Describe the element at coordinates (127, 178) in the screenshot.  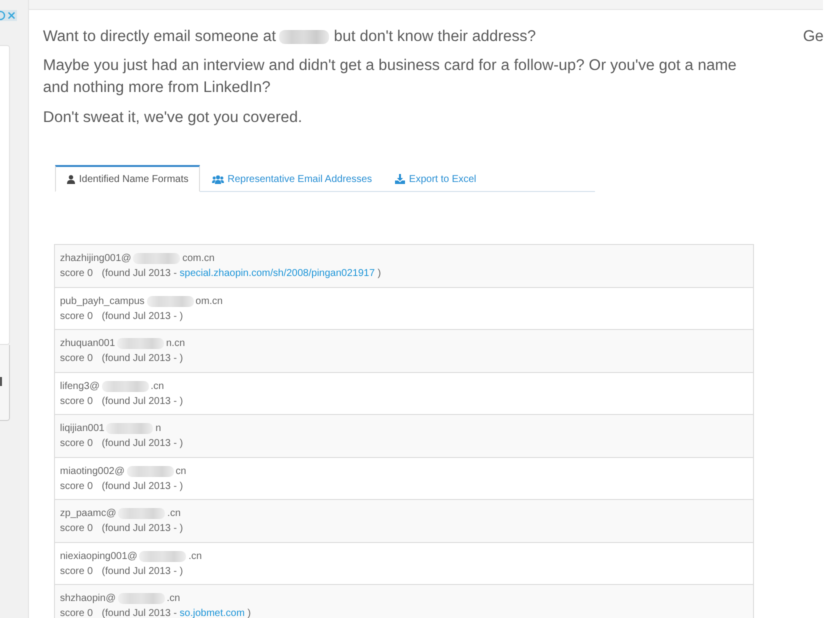
I see `tab: Identified Name Formats` at that location.